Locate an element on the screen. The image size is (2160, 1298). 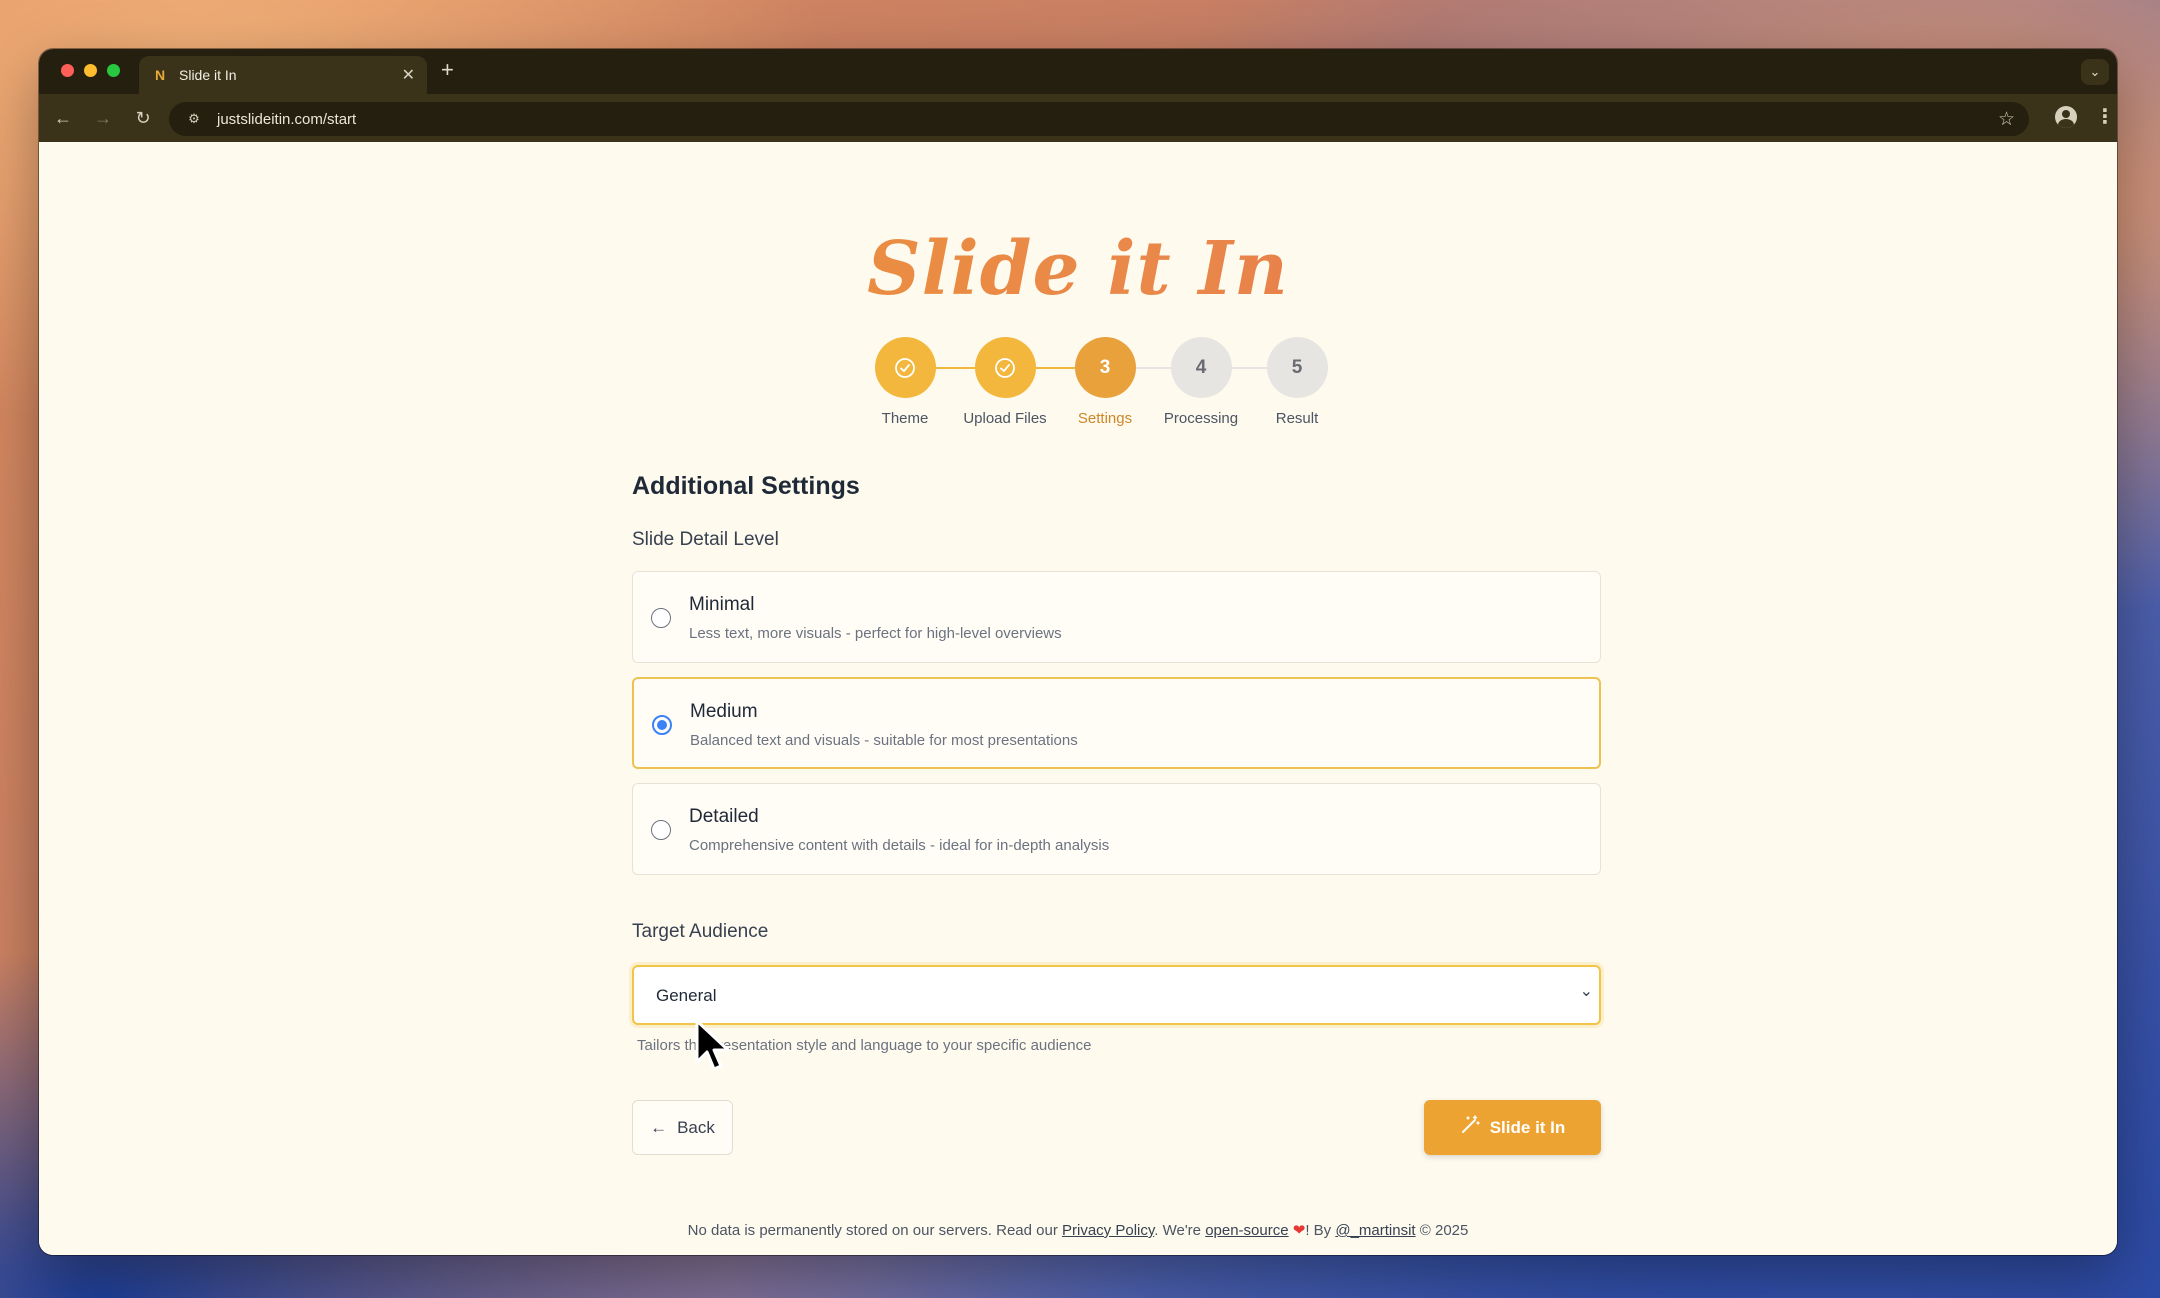
option-title: Medium is located at coordinates (724, 711).